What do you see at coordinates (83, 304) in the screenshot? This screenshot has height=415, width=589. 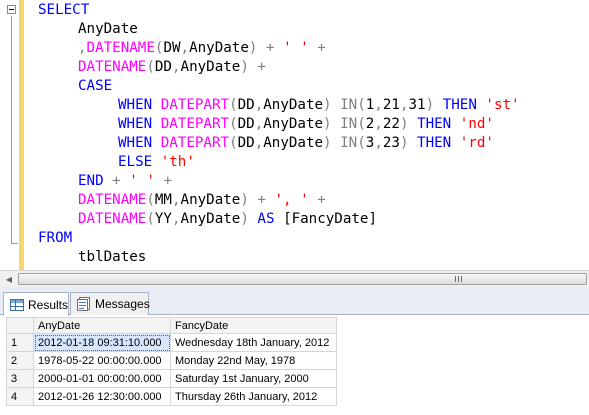 I see `messages-icon` at bounding box center [83, 304].